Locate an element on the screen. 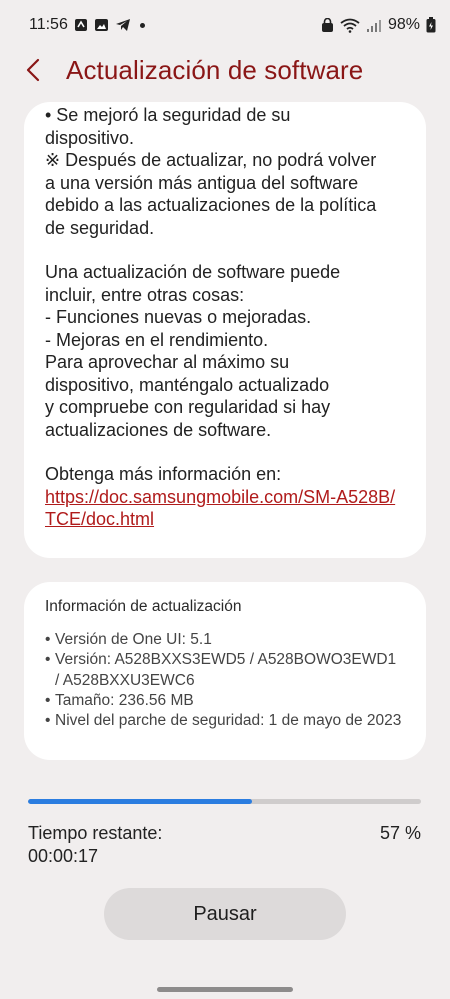 This screenshot has height=999, width=450. time-remaining: Tiempo restante: 00:00:17 is located at coordinates (95, 845).